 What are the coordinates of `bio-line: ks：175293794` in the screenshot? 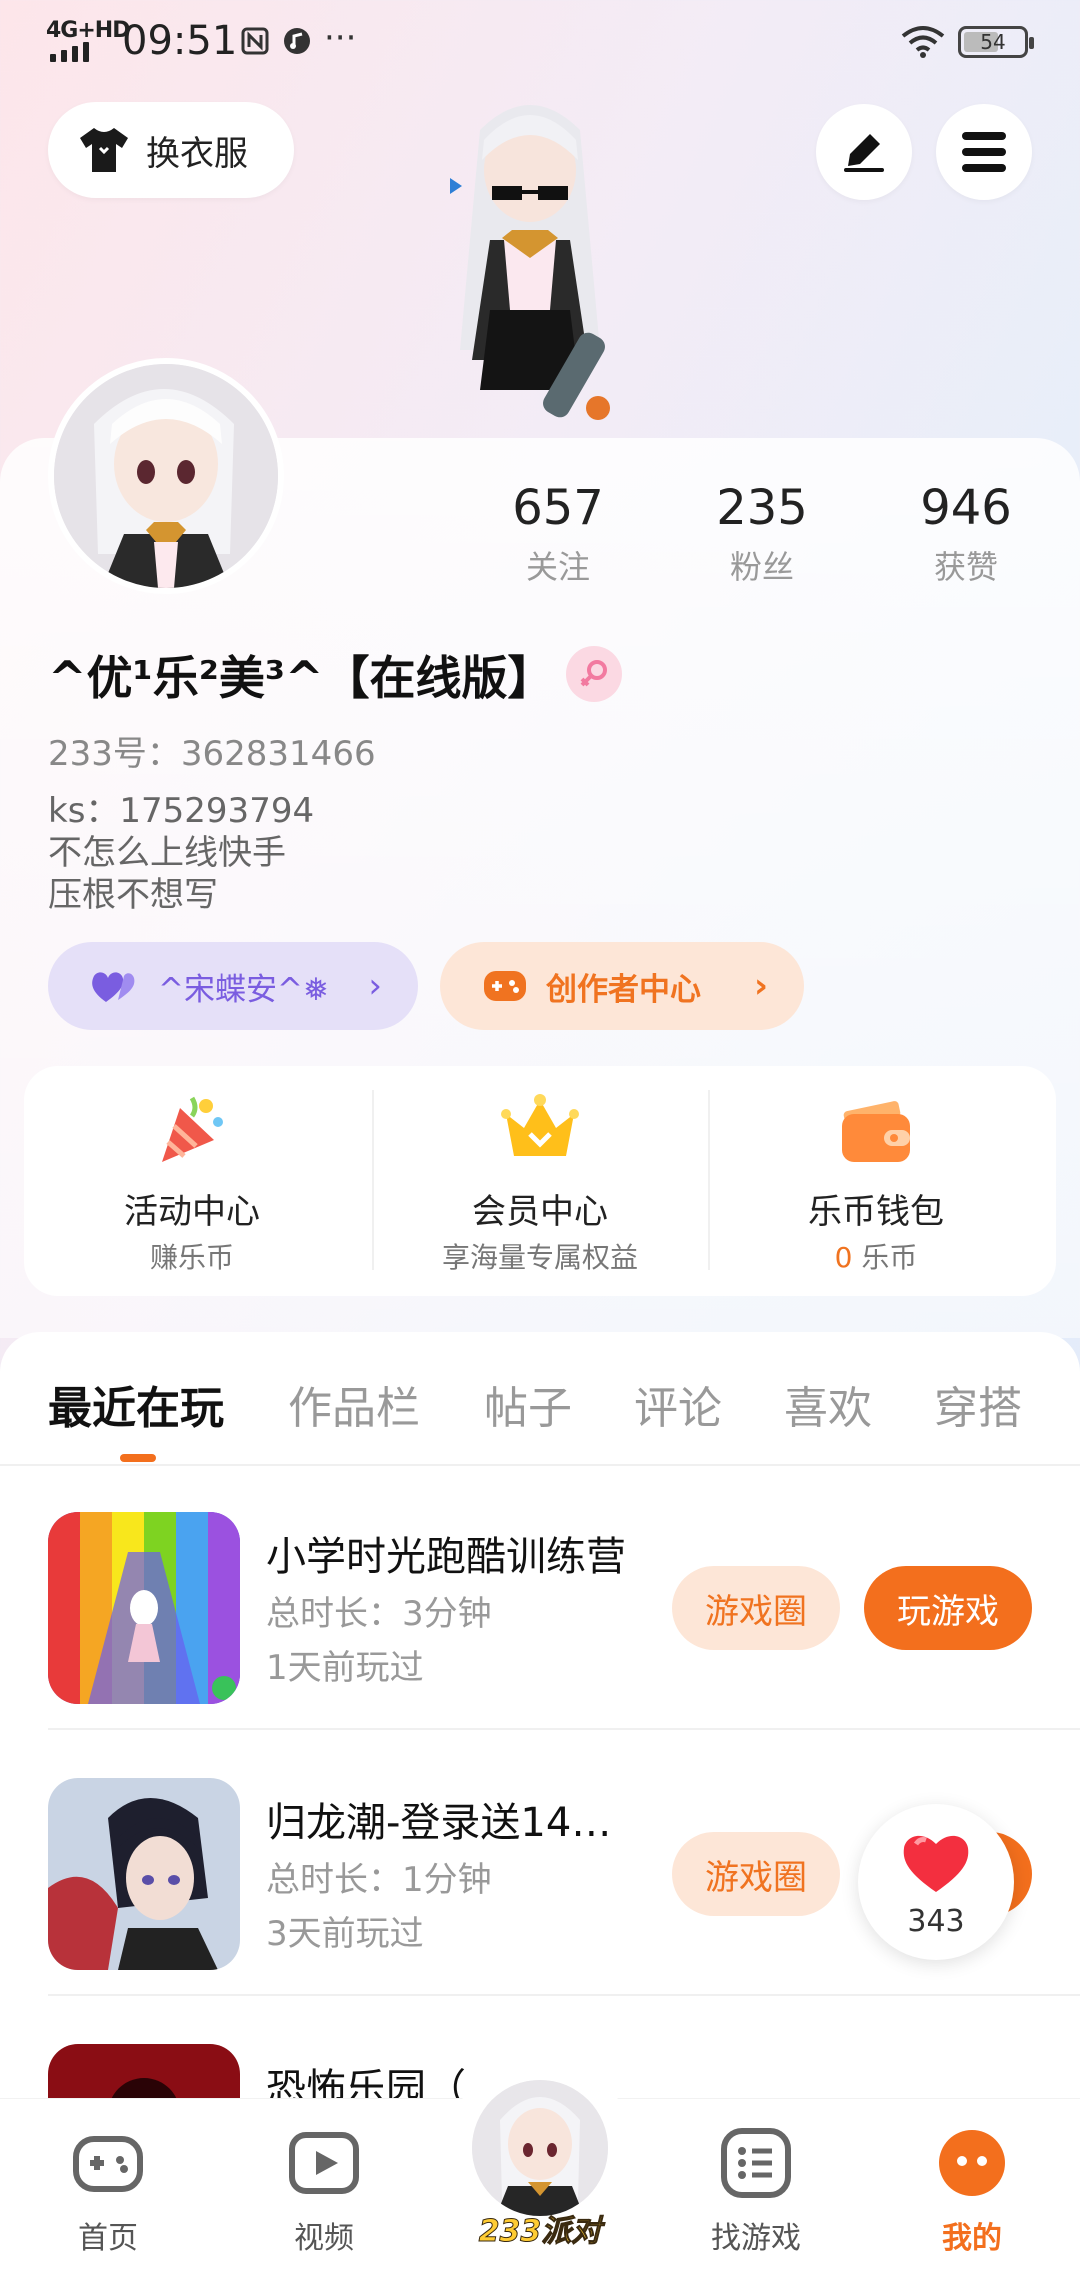 It's located at (181, 811).